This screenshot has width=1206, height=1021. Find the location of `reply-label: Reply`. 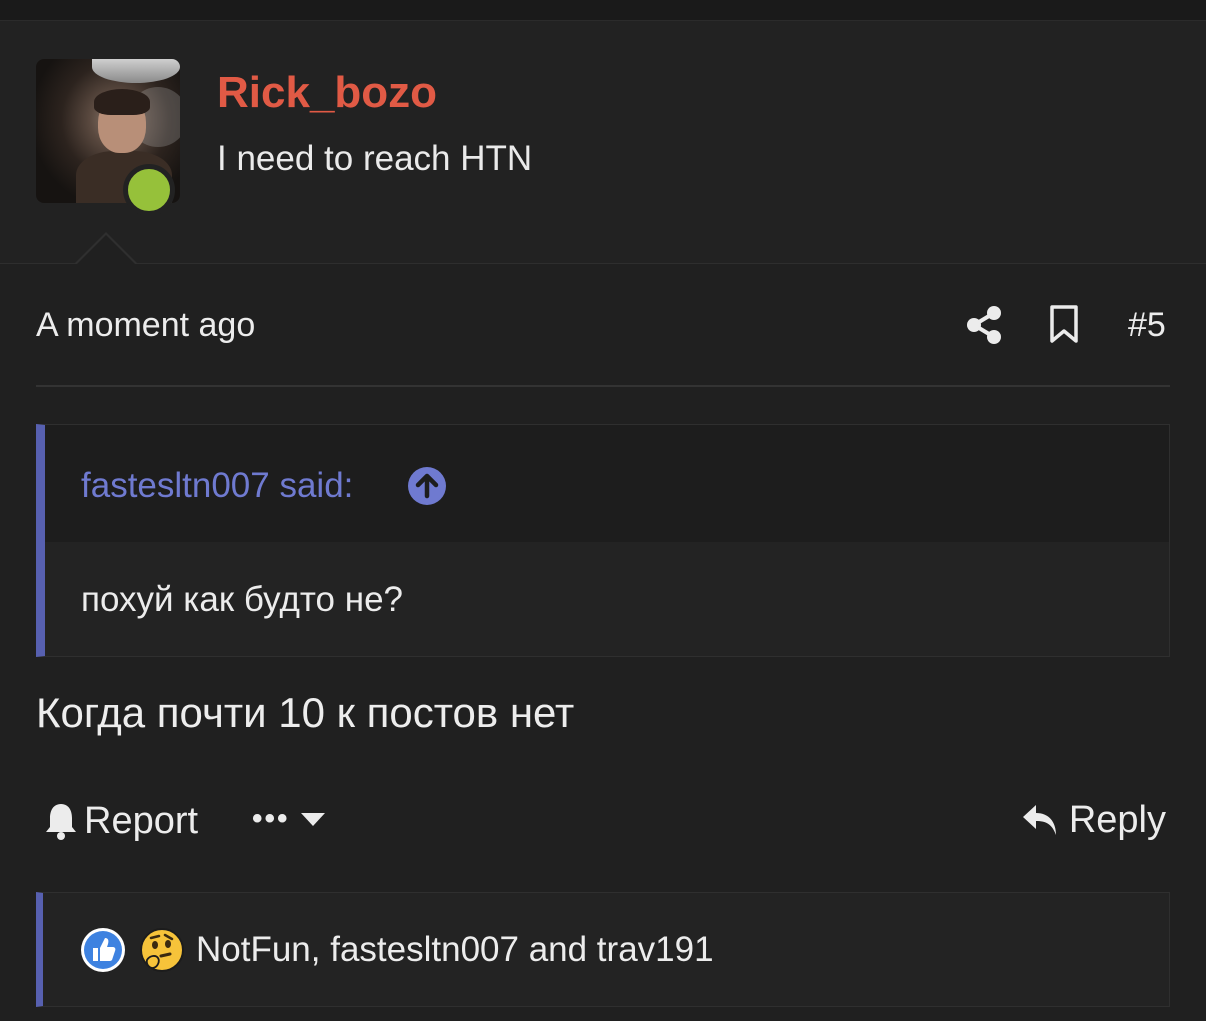

reply-label: Reply is located at coordinates (1117, 820).